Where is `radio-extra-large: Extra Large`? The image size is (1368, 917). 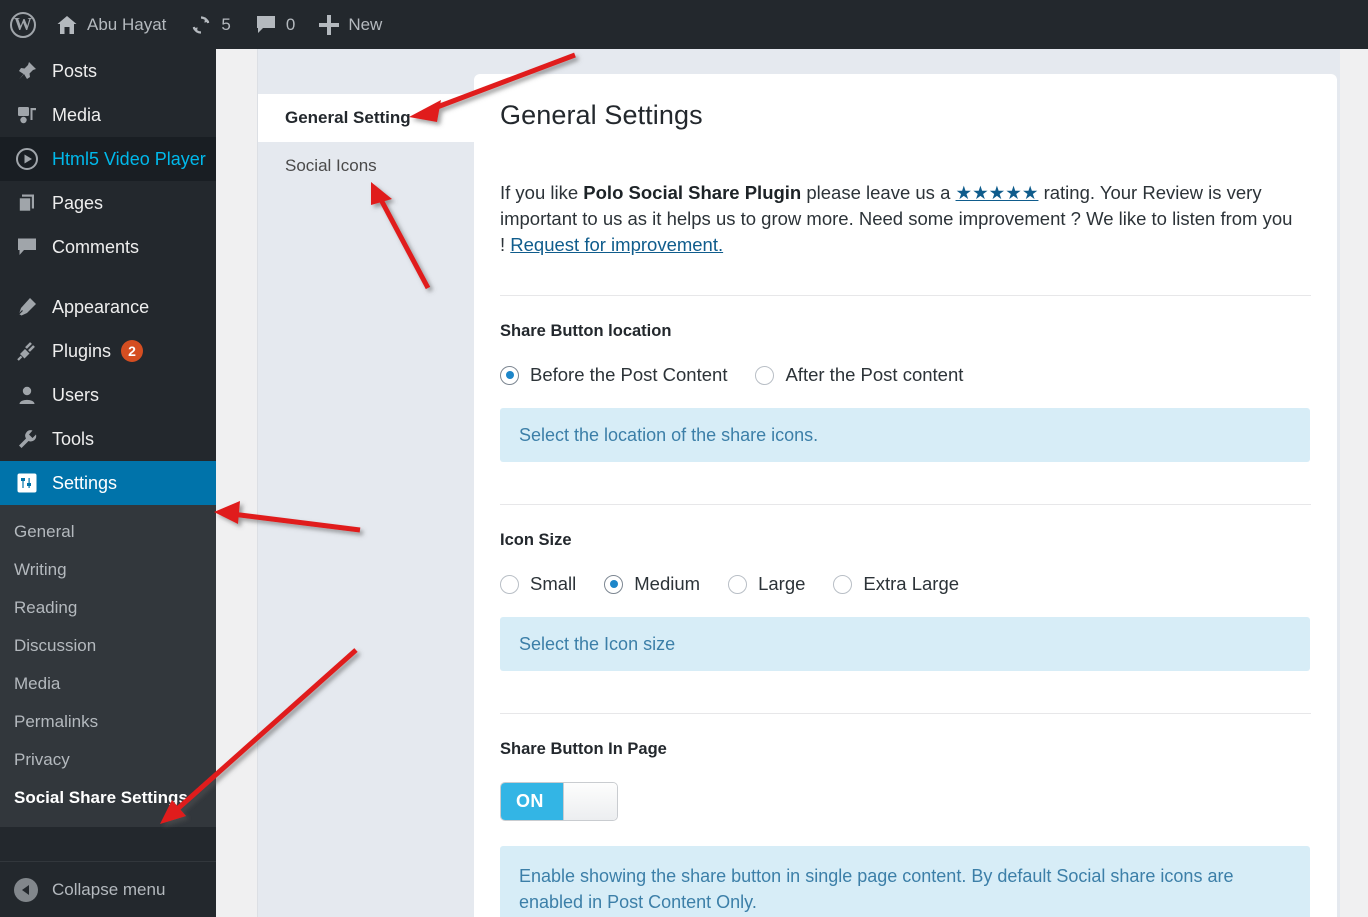
radio-extra-large: Extra Large is located at coordinates (896, 584).